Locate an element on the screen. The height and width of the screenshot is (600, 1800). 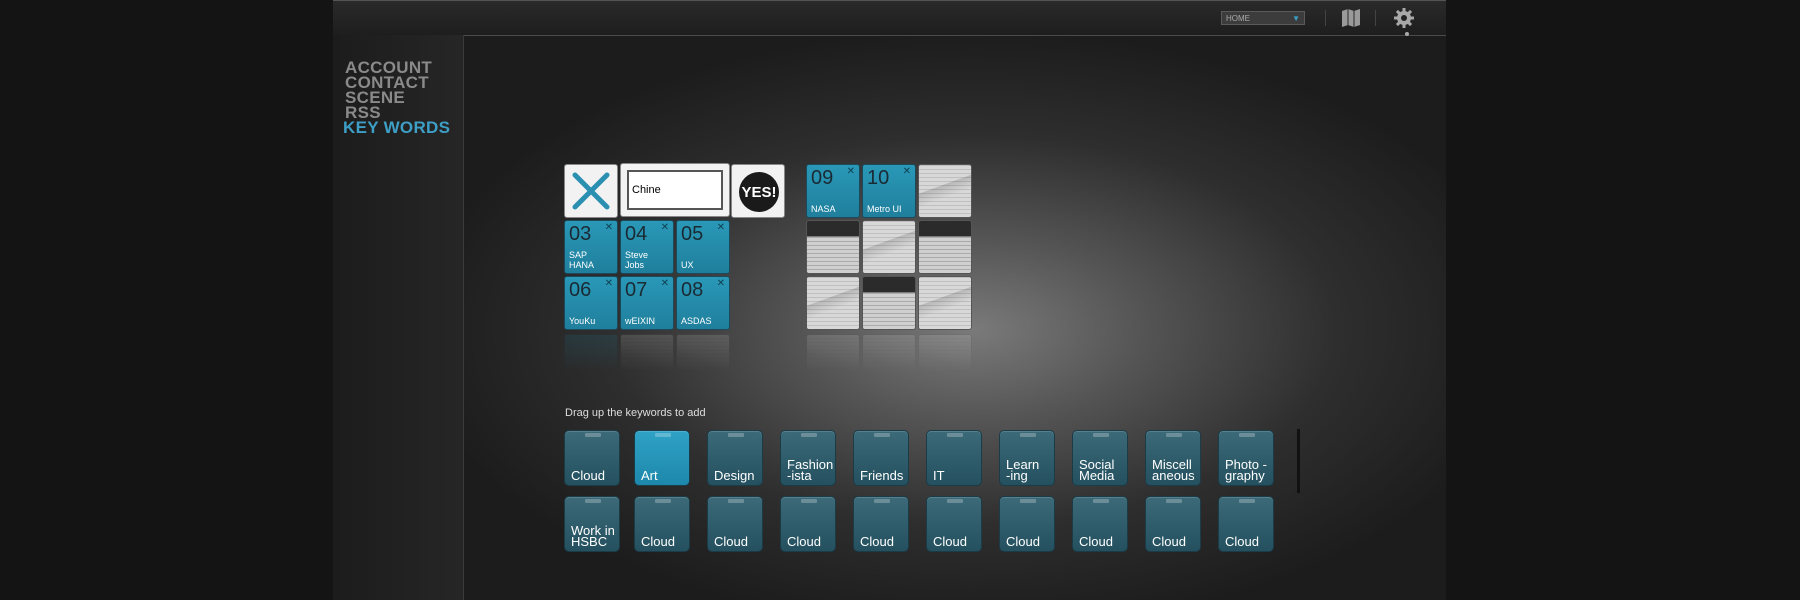
chip-label: Art is located at coordinates (649, 475).